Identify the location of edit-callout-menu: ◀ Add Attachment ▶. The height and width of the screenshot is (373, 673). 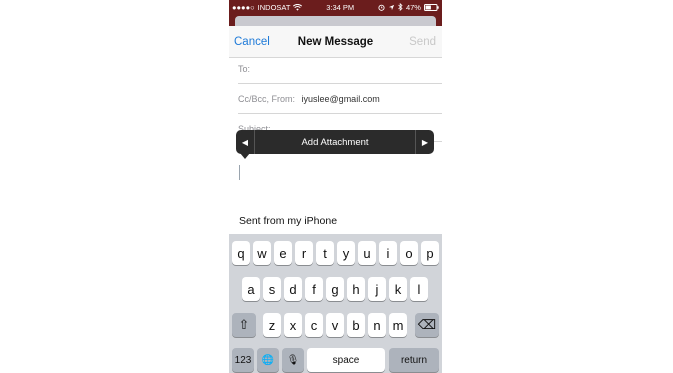
(335, 142).